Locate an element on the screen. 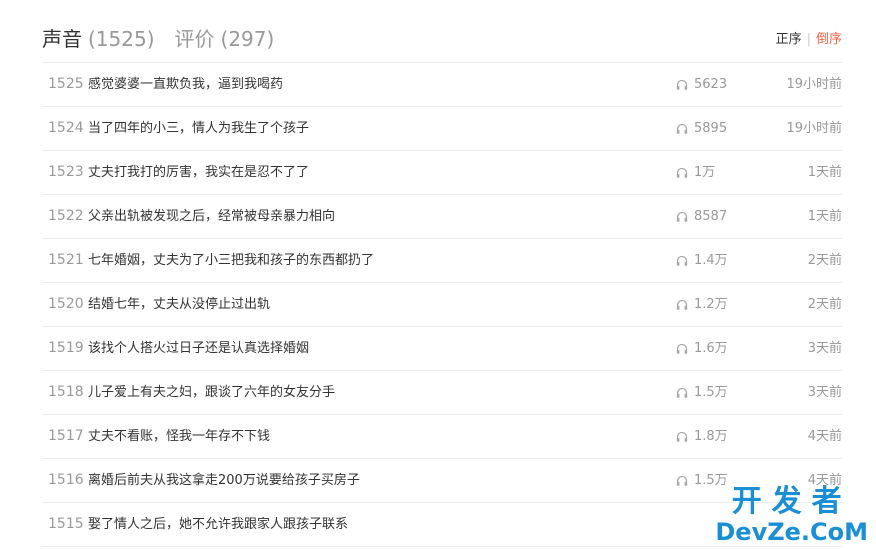  track-title-link: 丈夫打我打的厉害，我实在是忍不了了 is located at coordinates (198, 172).